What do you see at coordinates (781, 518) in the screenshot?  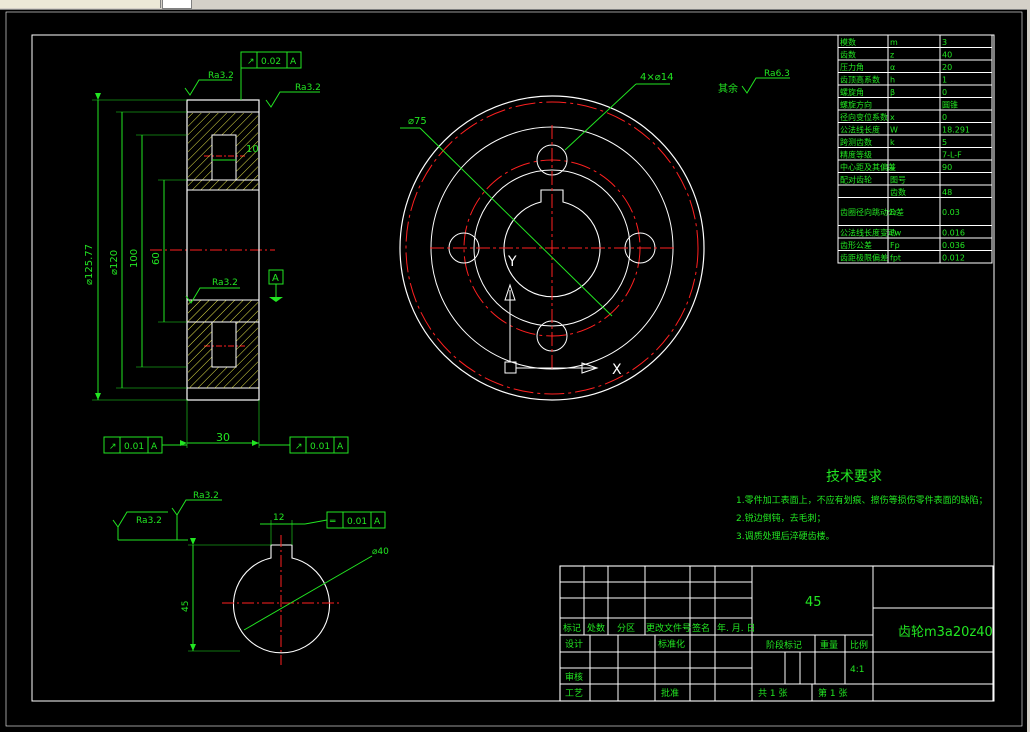 I see `tech-req-item-2: 2.锐边倒钝，去毛刺；` at bounding box center [781, 518].